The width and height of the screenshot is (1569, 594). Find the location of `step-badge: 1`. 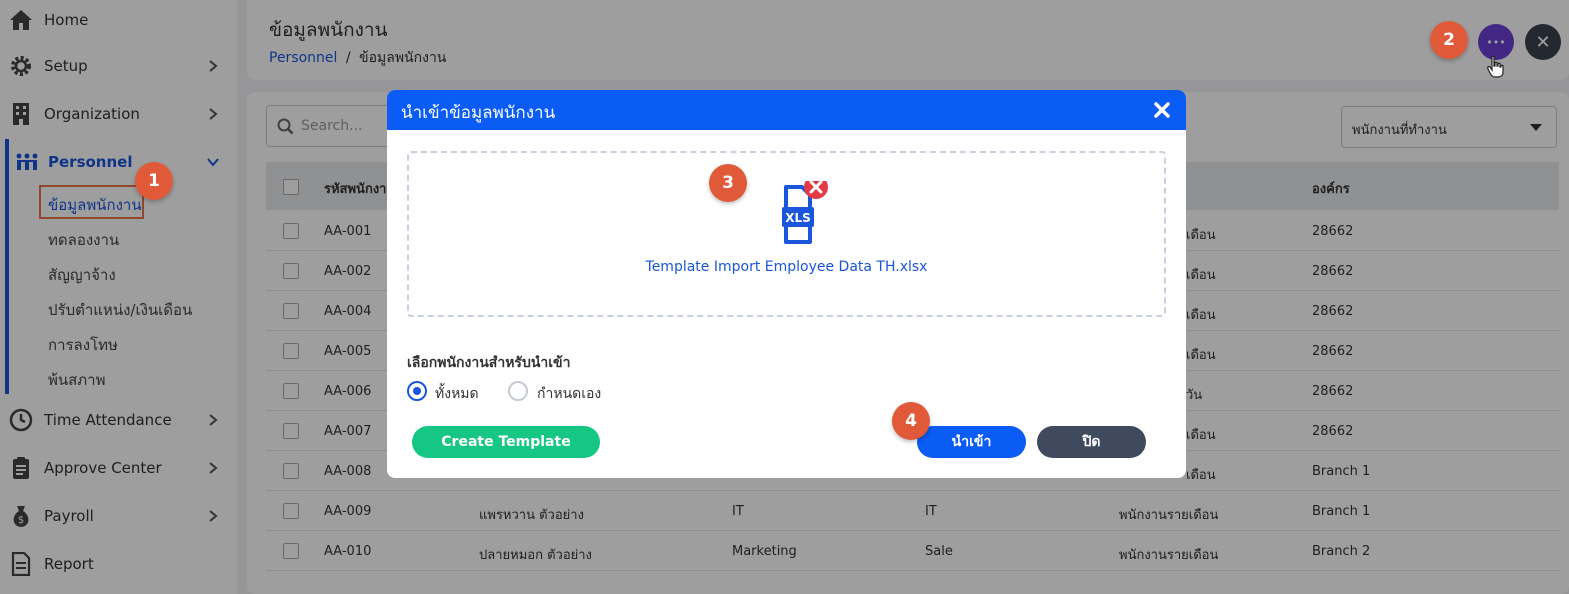

step-badge: 1 is located at coordinates (154, 181).